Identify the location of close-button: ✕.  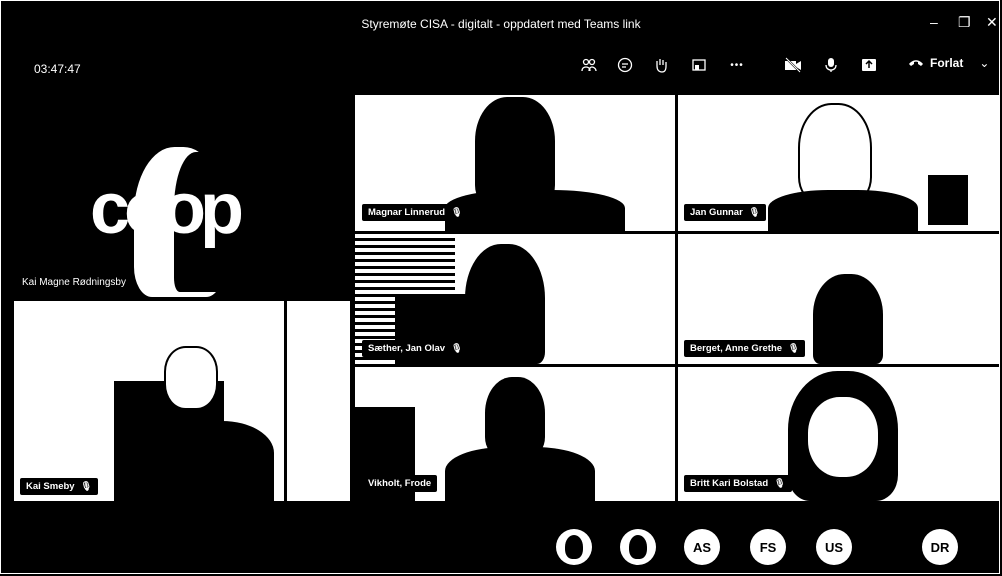
(992, 22).